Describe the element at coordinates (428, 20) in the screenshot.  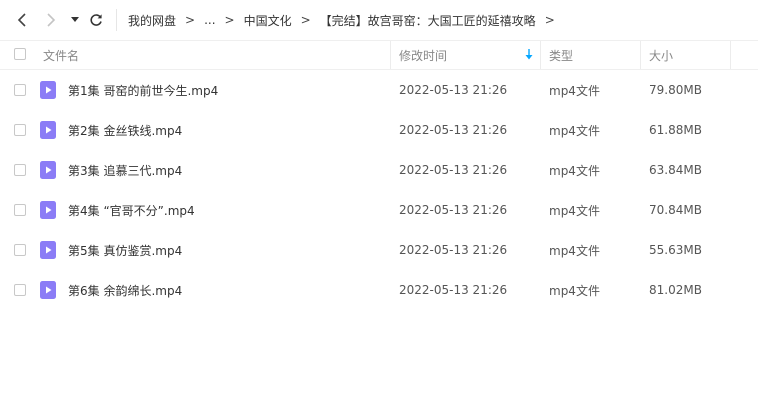
I see `breadcrumb-item-current-folder: 【完结】故宫哥窑：大国工匠的延禧攻略` at that location.